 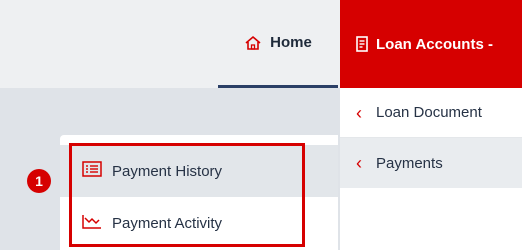 What do you see at coordinates (434, 44) in the screenshot?
I see `nav-loan-accounts-label: Loan Accounts -` at bounding box center [434, 44].